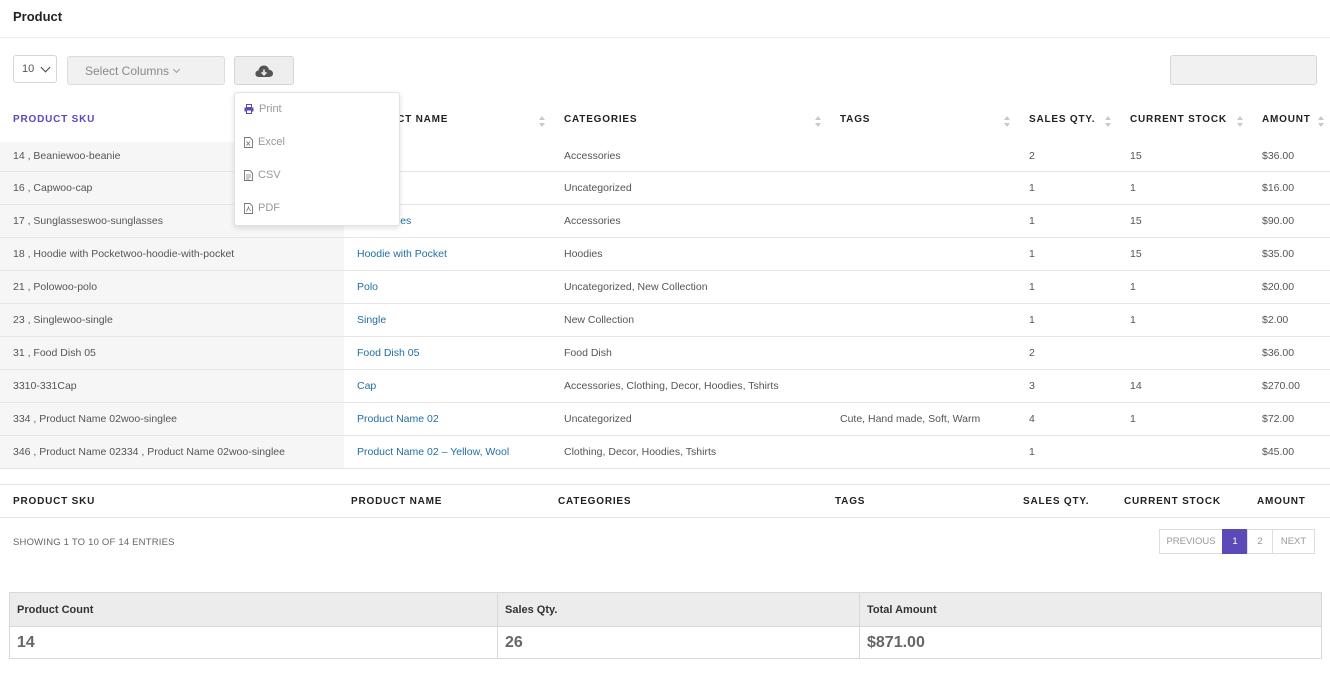  What do you see at coordinates (1287, 501) in the screenshot?
I see `footer-amount: AMOUNT` at bounding box center [1287, 501].